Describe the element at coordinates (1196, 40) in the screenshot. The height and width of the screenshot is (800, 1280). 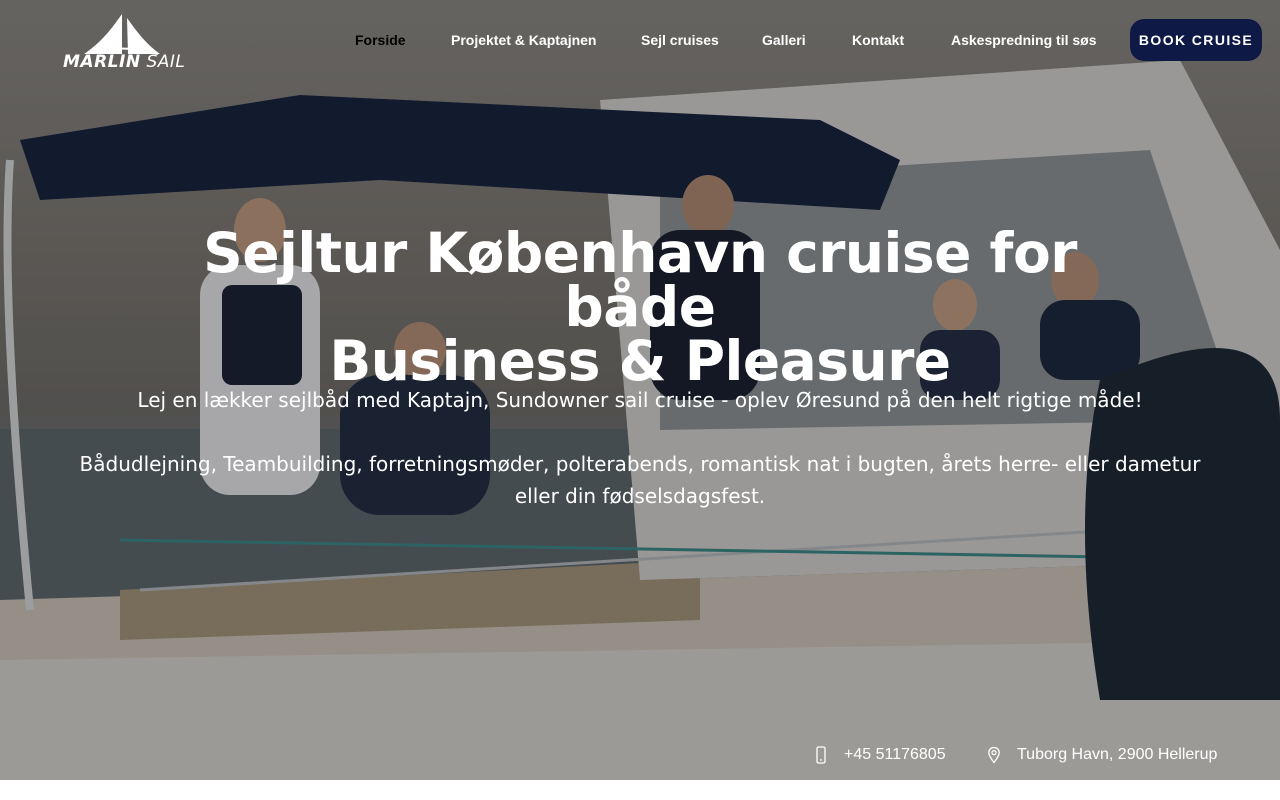
I see `book-cruise-button: BOOK CRUISE` at that location.